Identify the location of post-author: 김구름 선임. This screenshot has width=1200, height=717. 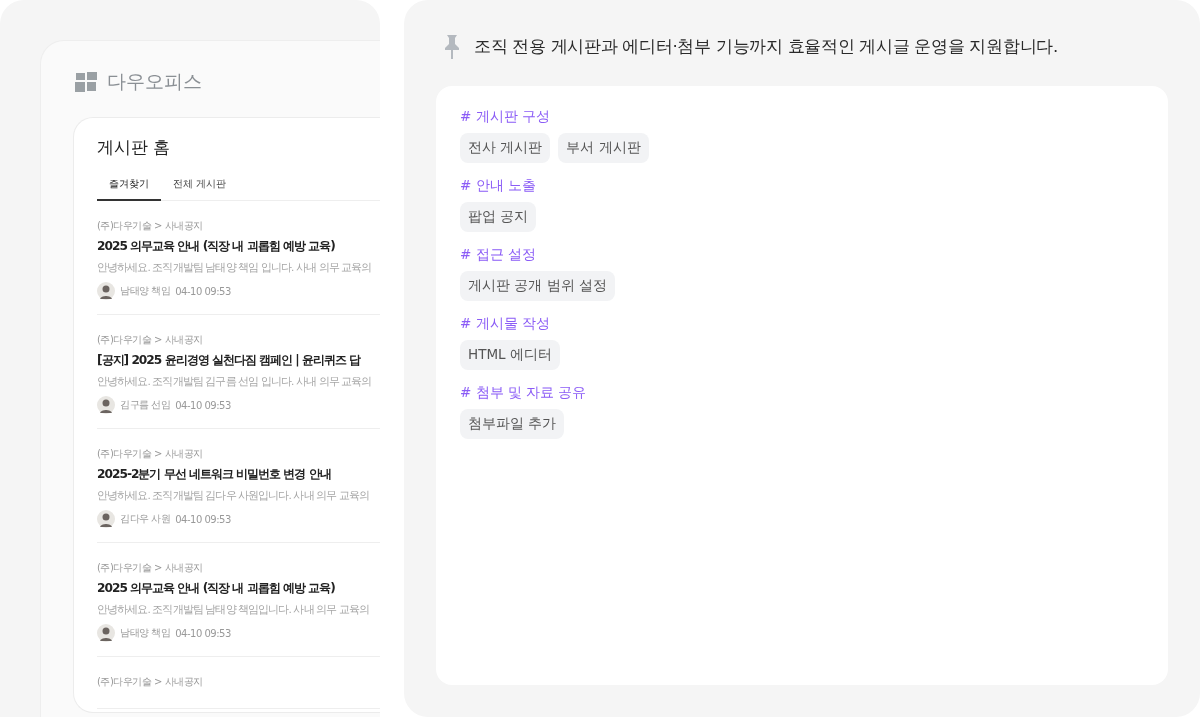
(145, 405).